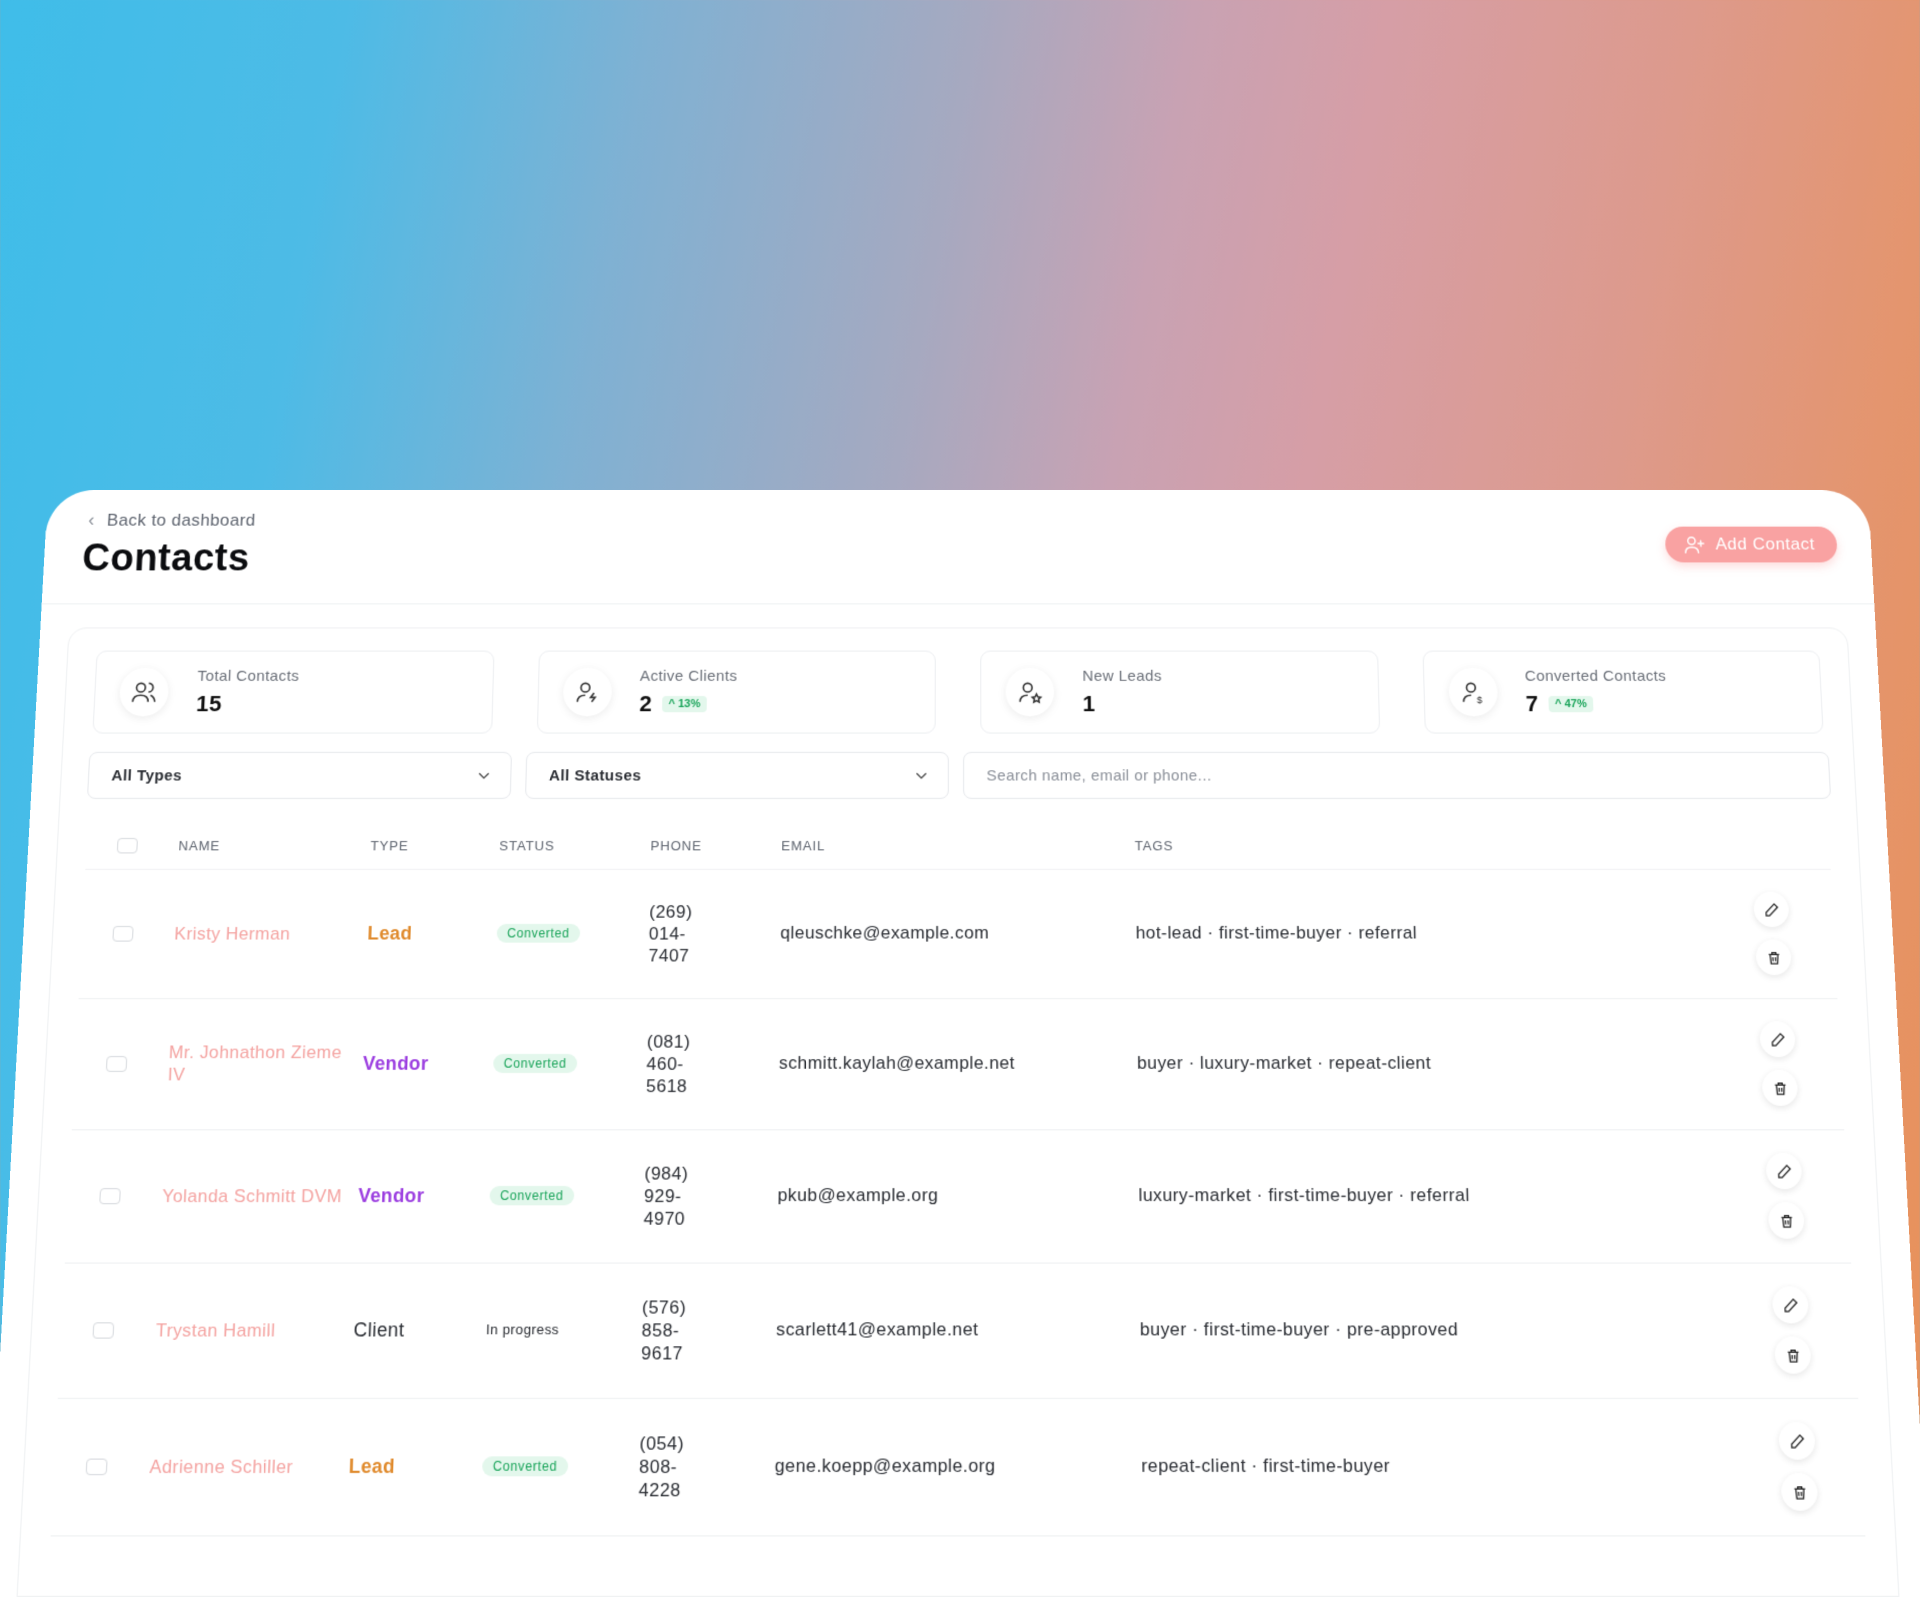 The image size is (1920, 1597). Describe the element at coordinates (390, 933) in the screenshot. I see `contact-type: Lead` at that location.